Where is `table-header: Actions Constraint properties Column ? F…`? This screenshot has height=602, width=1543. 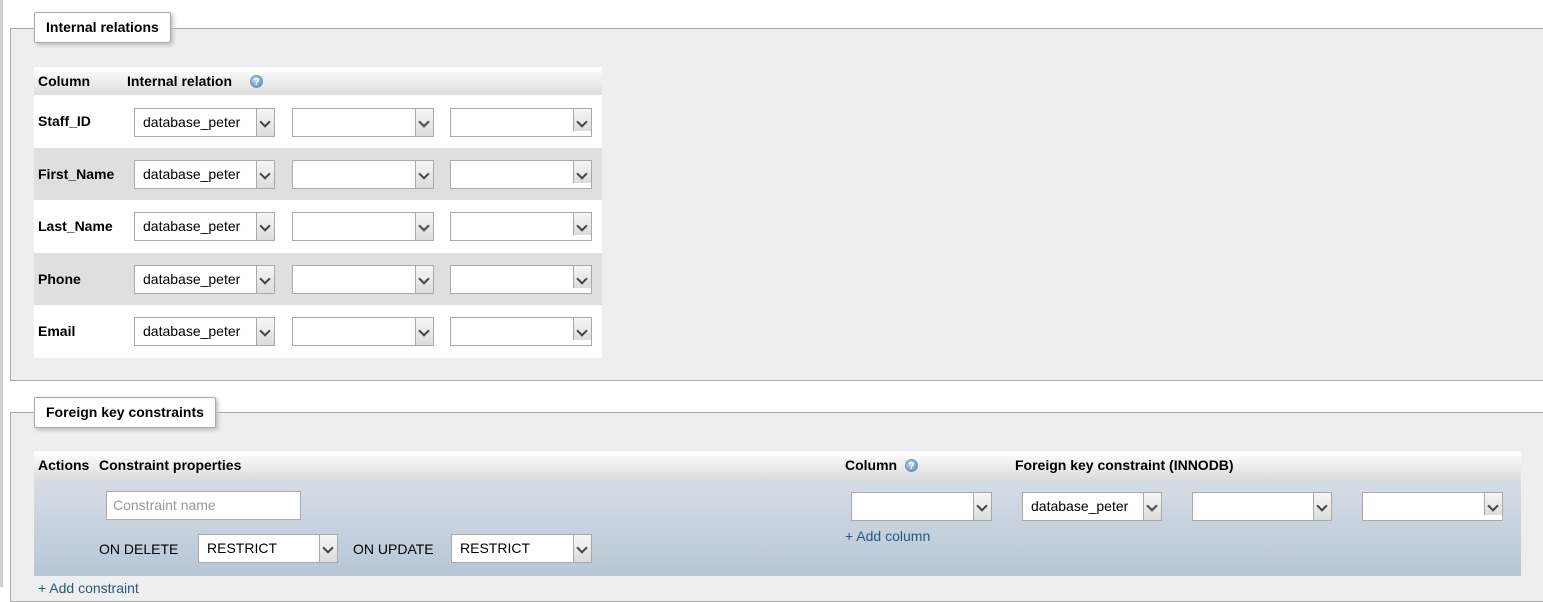
table-header: Actions Constraint properties Column ? F… is located at coordinates (777, 465).